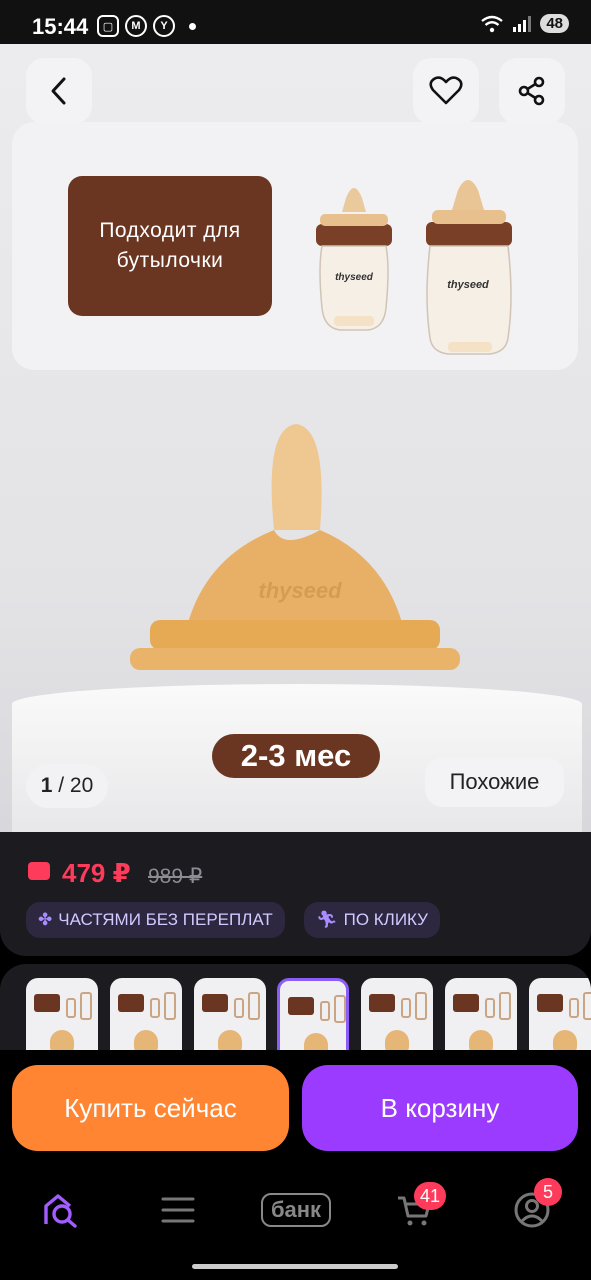 The image size is (591, 1280). I want to click on installments-chip: ✤ ЧАСТЯМИ БЕЗ ПЕРЕПЛАТ, so click(155, 920).